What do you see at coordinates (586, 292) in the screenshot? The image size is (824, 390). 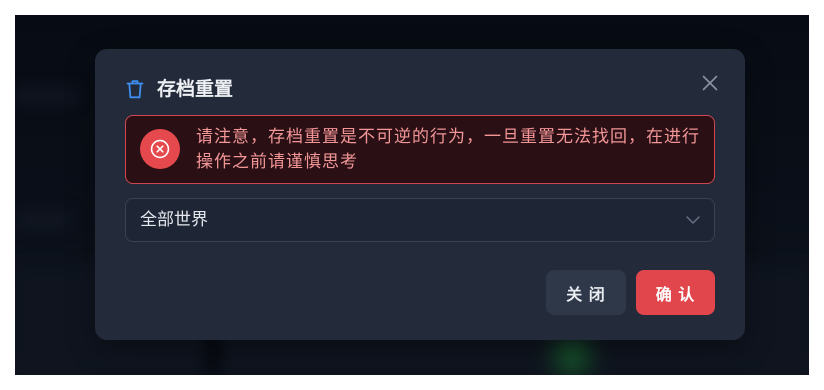 I see `close-button: 关 闭` at bounding box center [586, 292].